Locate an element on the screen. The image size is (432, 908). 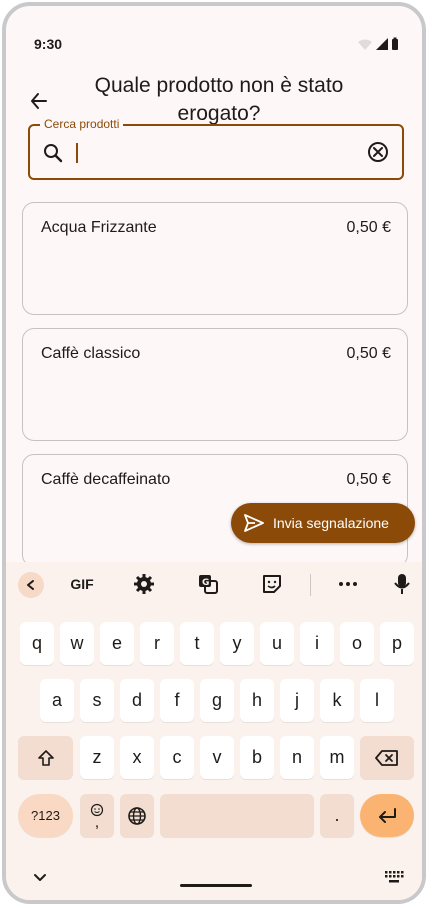
emoji-comma-key: , is located at coordinates (97, 815).